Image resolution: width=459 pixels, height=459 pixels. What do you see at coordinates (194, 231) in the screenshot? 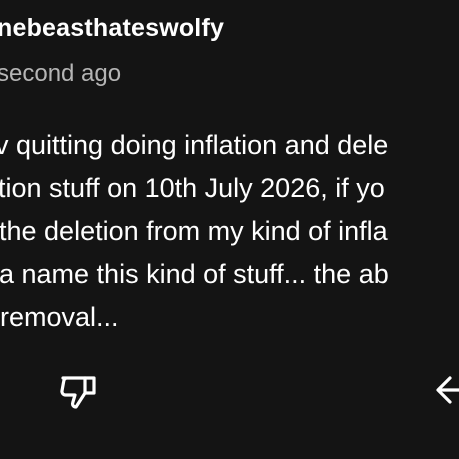
I see `comment-body-line: the deletion from my kind of infla` at bounding box center [194, 231].